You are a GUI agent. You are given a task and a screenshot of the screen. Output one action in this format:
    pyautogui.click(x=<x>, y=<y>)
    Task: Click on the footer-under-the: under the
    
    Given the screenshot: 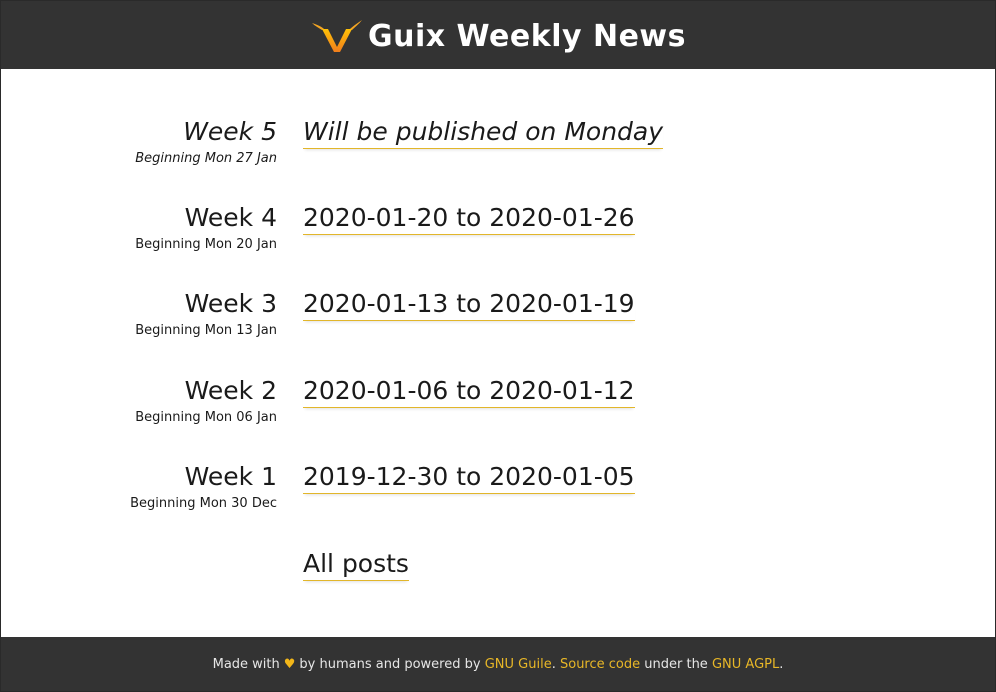 What is the action you would take?
    pyautogui.click(x=676, y=664)
    